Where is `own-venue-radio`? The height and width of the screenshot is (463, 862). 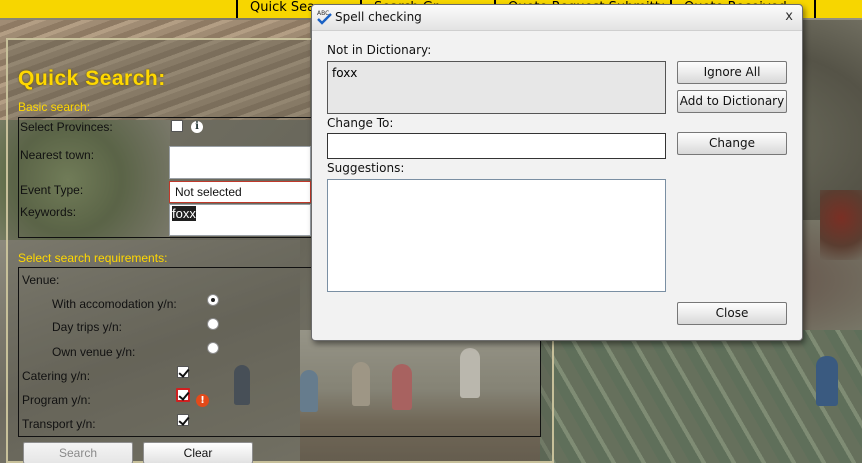
own-venue-radio is located at coordinates (213, 348).